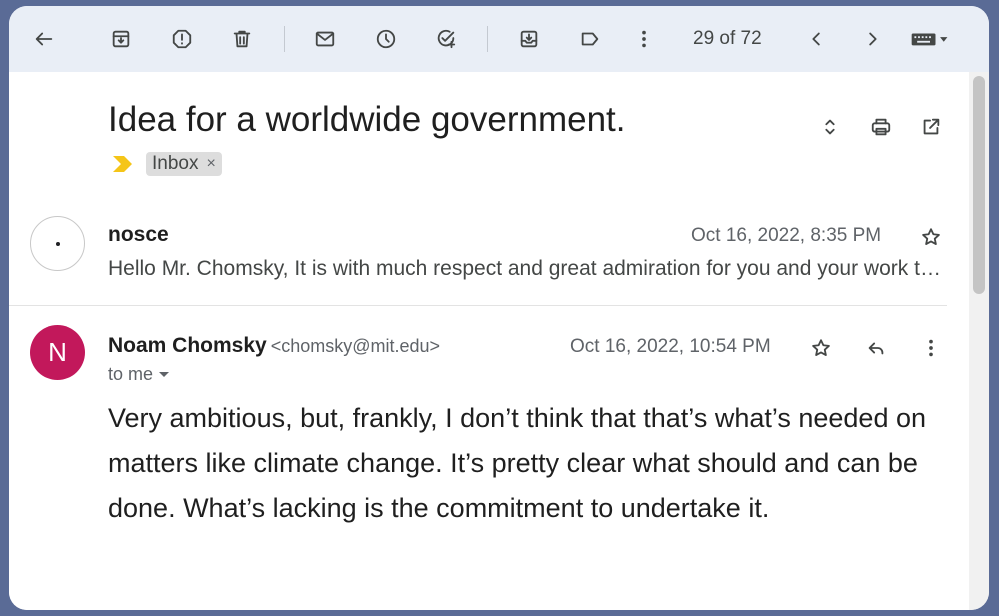  Describe the element at coordinates (872, 39) in the screenshot. I see `older-chevron-icon` at that location.